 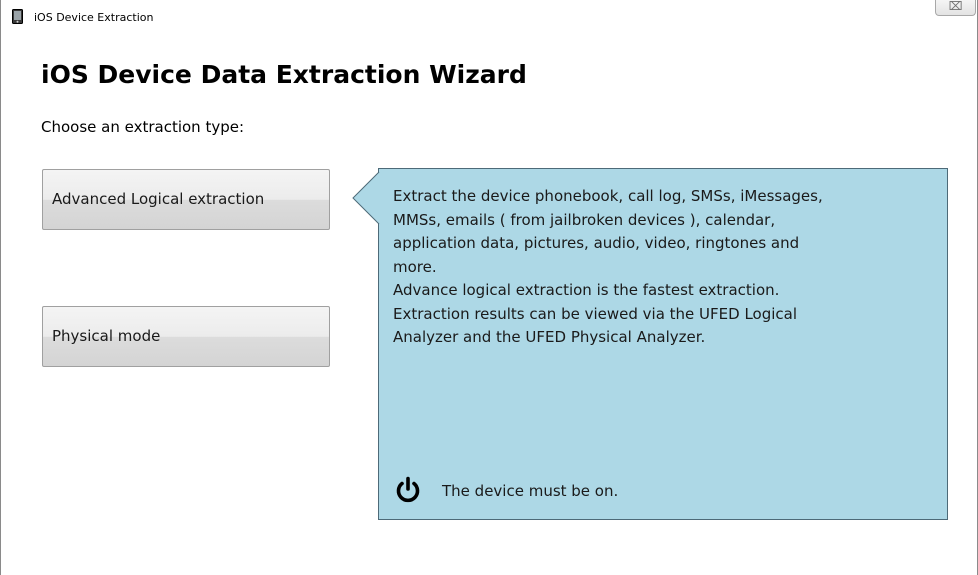 What do you see at coordinates (530, 491) in the screenshot?
I see `device-power-note: The device must be on.` at bounding box center [530, 491].